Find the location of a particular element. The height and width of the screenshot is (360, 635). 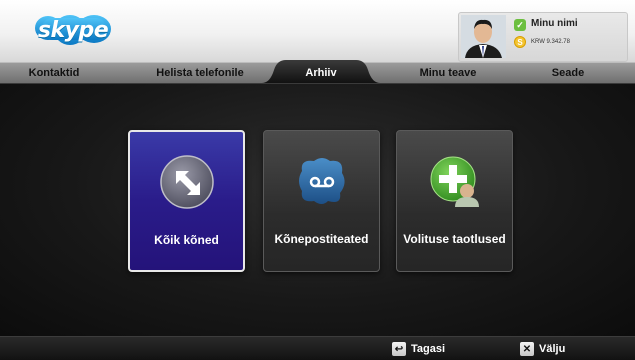

user-credit: KRW 9.342.78 is located at coordinates (550, 42).